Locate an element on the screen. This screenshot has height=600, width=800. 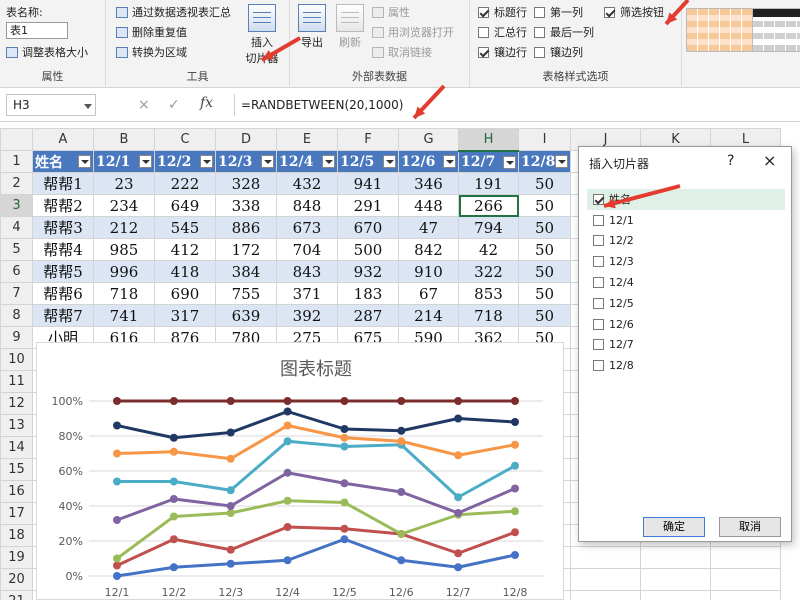
table-cell: 910 is located at coordinates (428, 271).